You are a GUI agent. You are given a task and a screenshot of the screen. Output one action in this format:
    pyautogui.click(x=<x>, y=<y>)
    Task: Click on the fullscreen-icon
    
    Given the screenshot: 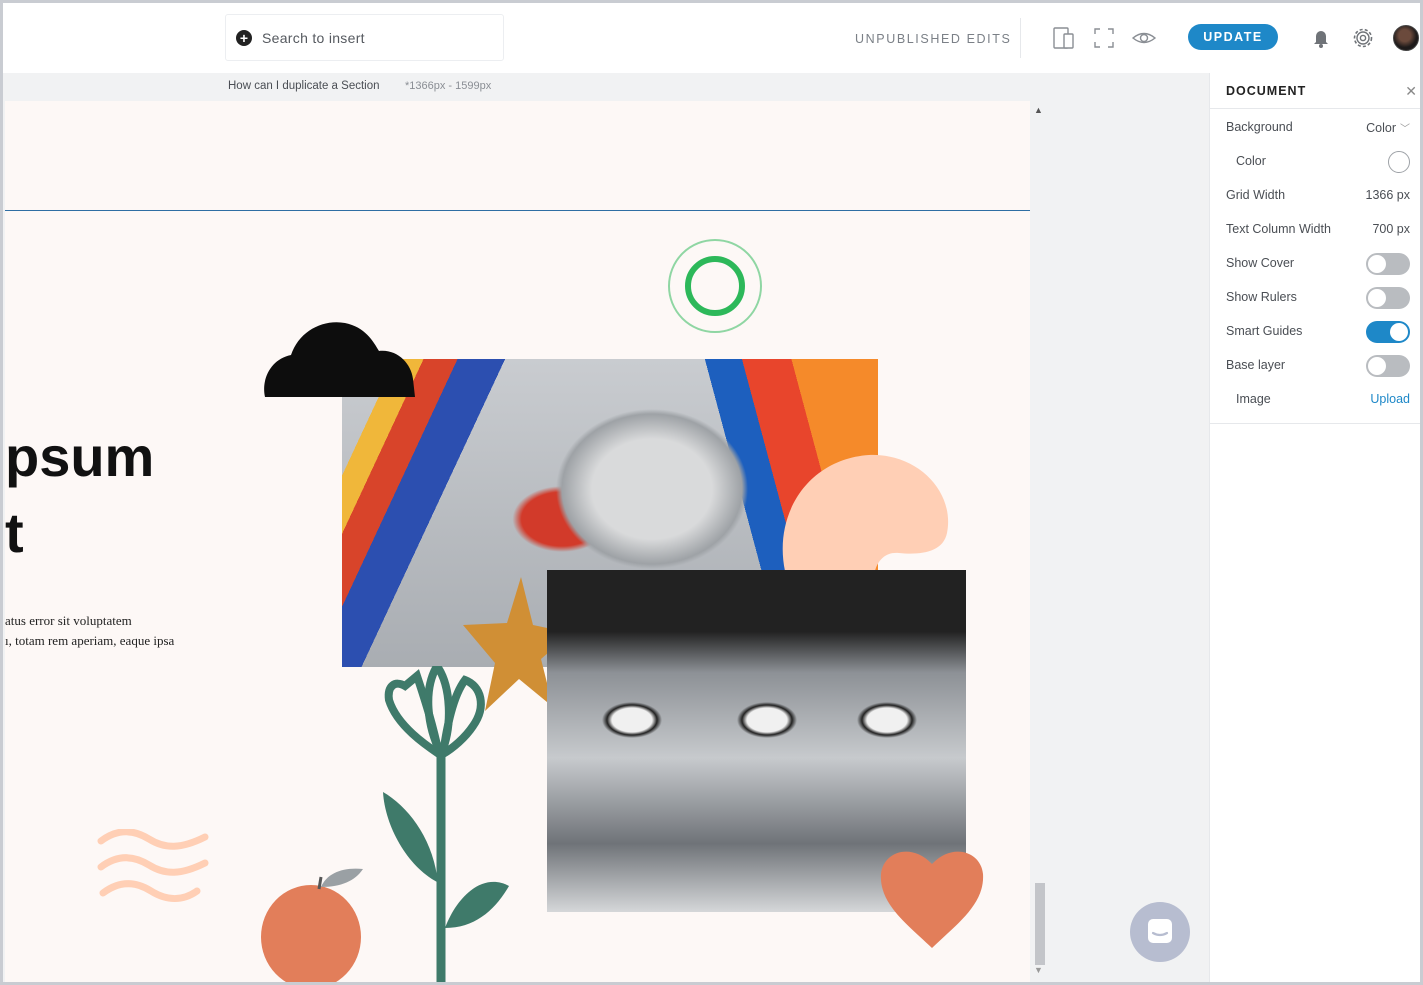 What is the action you would take?
    pyautogui.click(x=1104, y=38)
    